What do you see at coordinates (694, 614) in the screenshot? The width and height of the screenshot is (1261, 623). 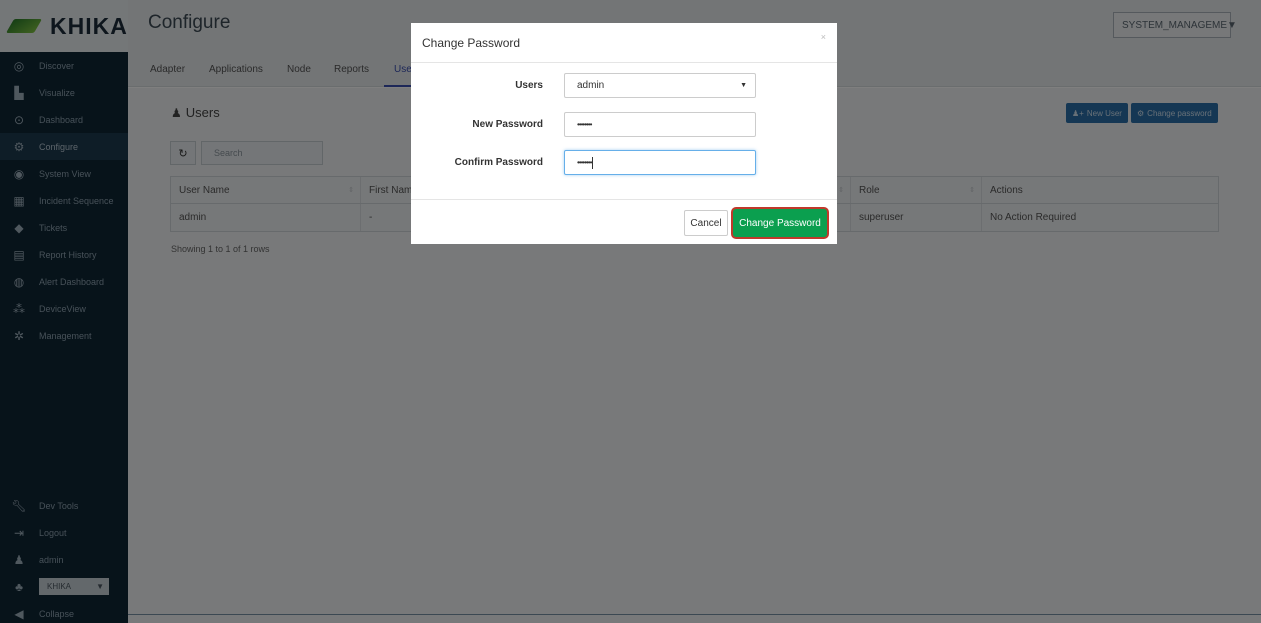 I see `divider` at bounding box center [694, 614].